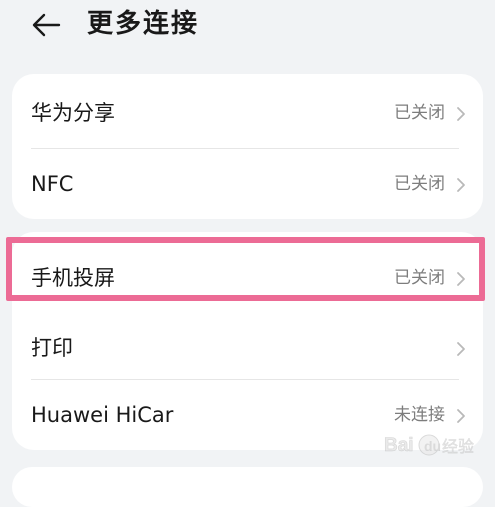  What do you see at coordinates (73, 278) in the screenshot?
I see `screen-projection-label: 手机投屏` at bounding box center [73, 278].